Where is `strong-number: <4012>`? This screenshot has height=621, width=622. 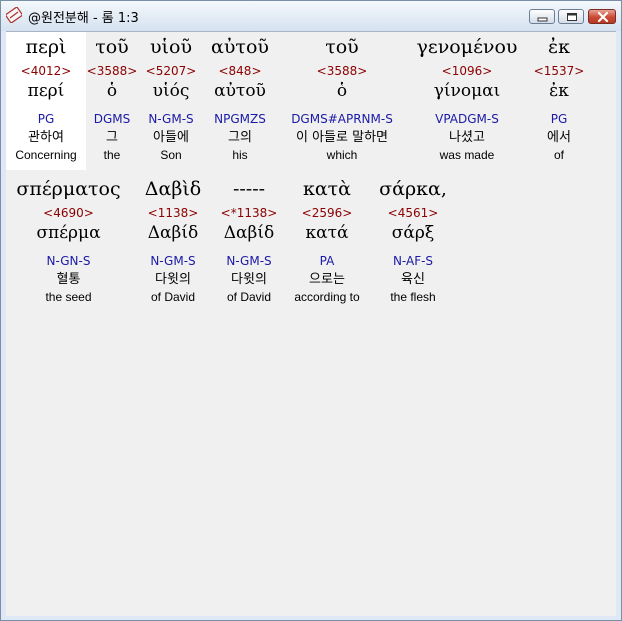
strong-number: <4012> is located at coordinates (46, 71).